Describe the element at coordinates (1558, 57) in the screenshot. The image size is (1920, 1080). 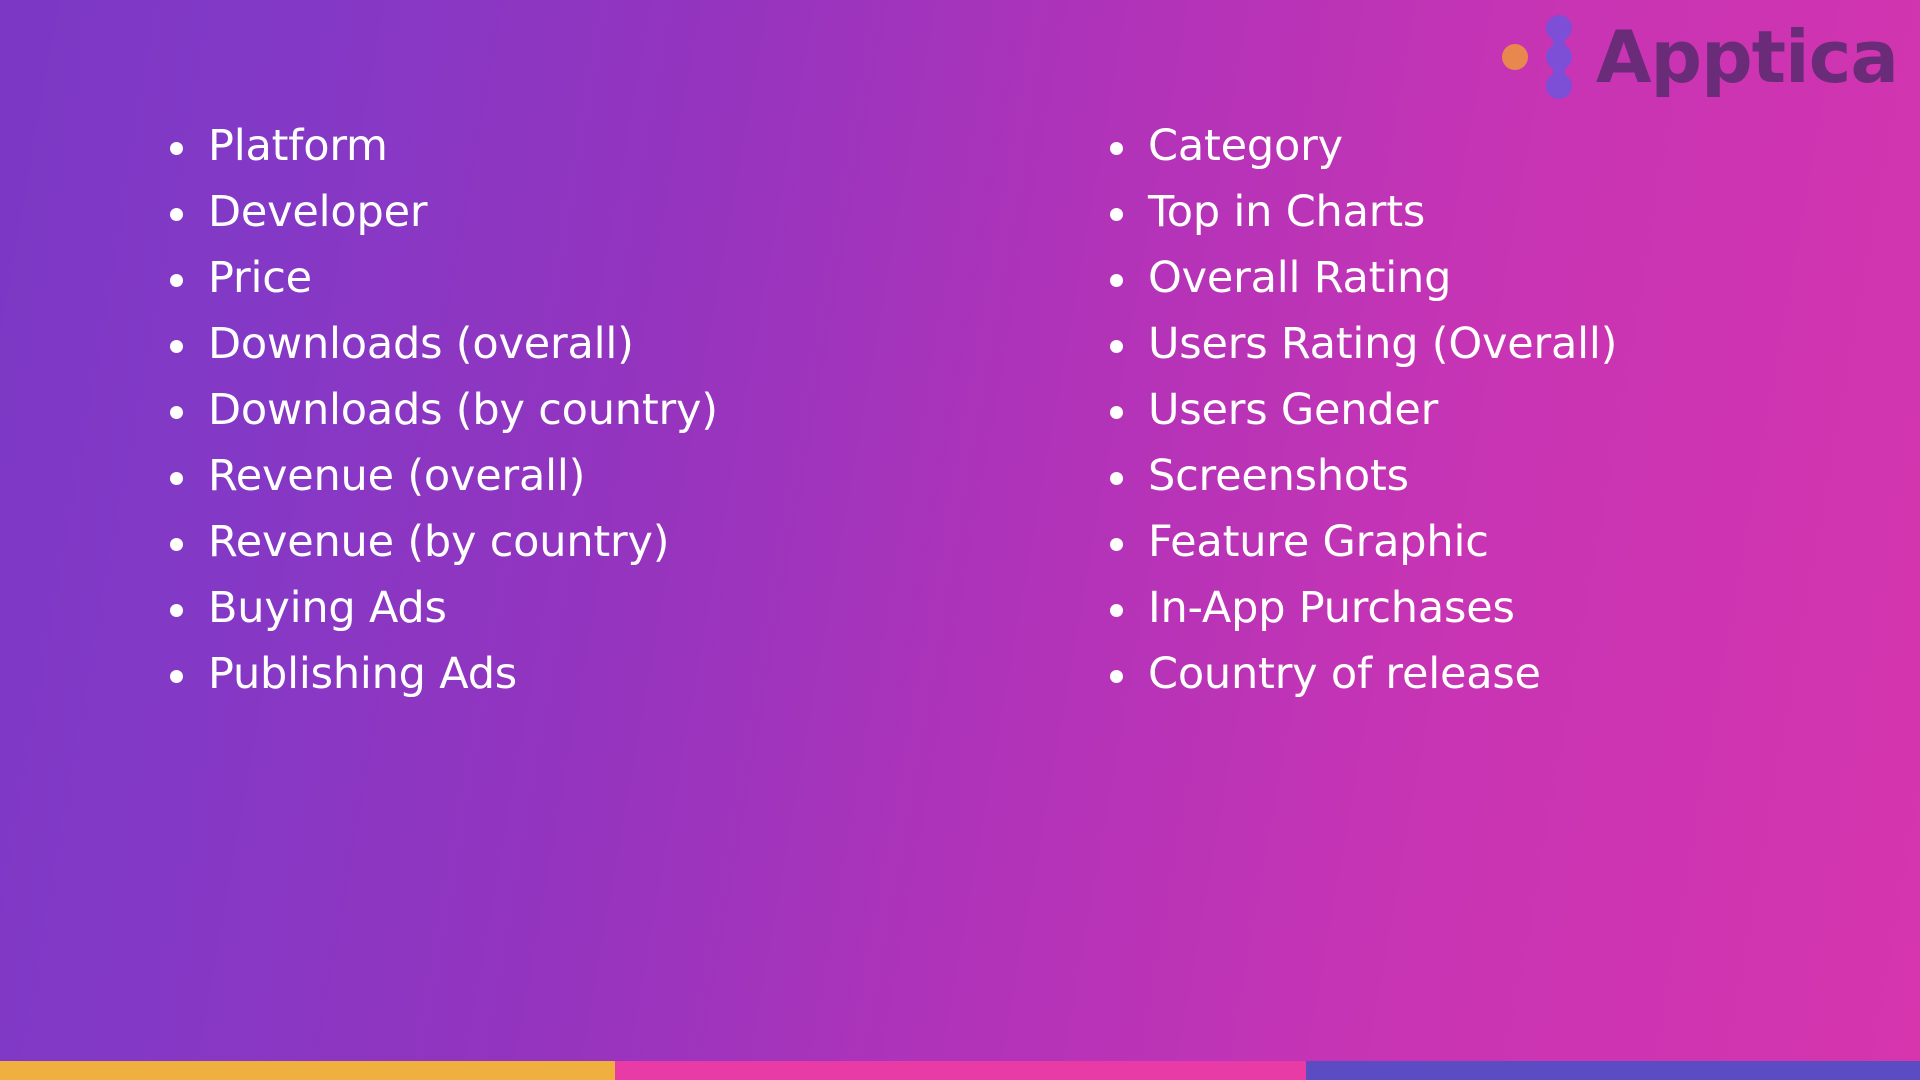
I see `logo-chain-icon` at that location.